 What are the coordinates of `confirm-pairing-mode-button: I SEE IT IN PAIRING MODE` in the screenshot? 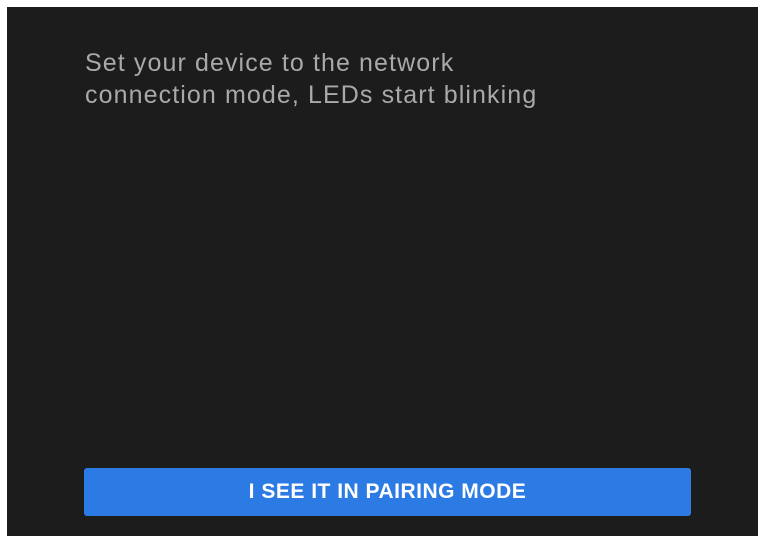 It's located at (387, 492).